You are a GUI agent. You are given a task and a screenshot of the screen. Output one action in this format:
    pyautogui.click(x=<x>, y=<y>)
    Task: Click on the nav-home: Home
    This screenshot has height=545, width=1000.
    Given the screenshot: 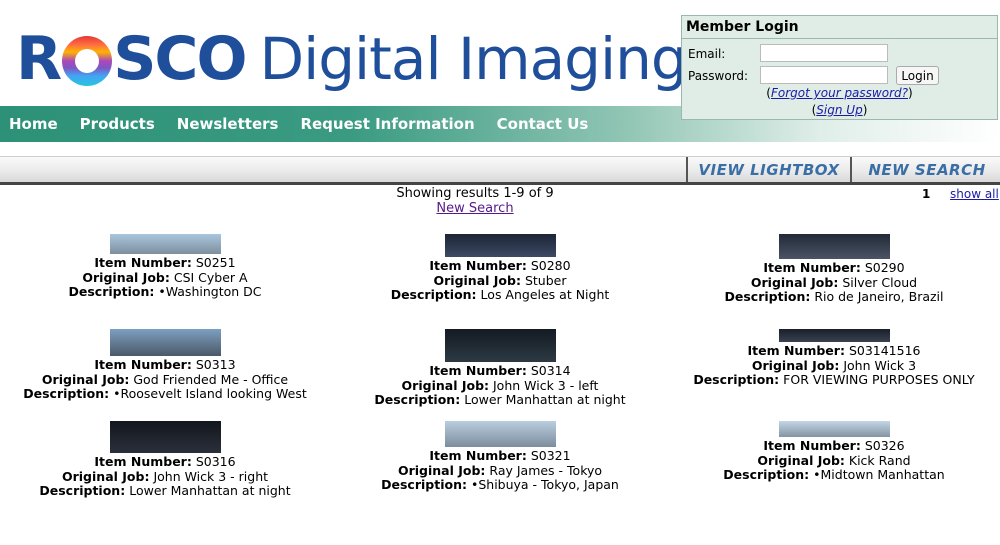 What is the action you would take?
    pyautogui.click(x=33, y=124)
    